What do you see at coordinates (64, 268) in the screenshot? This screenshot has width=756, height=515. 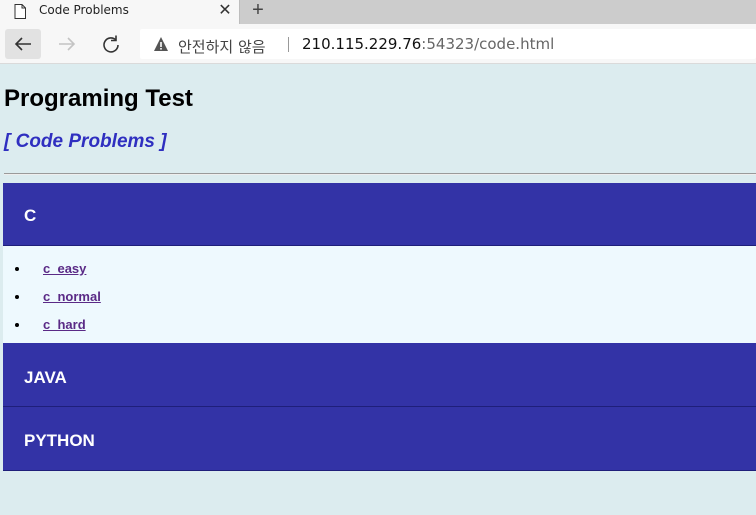 I see `link-c-easy: c_easy` at bounding box center [64, 268].